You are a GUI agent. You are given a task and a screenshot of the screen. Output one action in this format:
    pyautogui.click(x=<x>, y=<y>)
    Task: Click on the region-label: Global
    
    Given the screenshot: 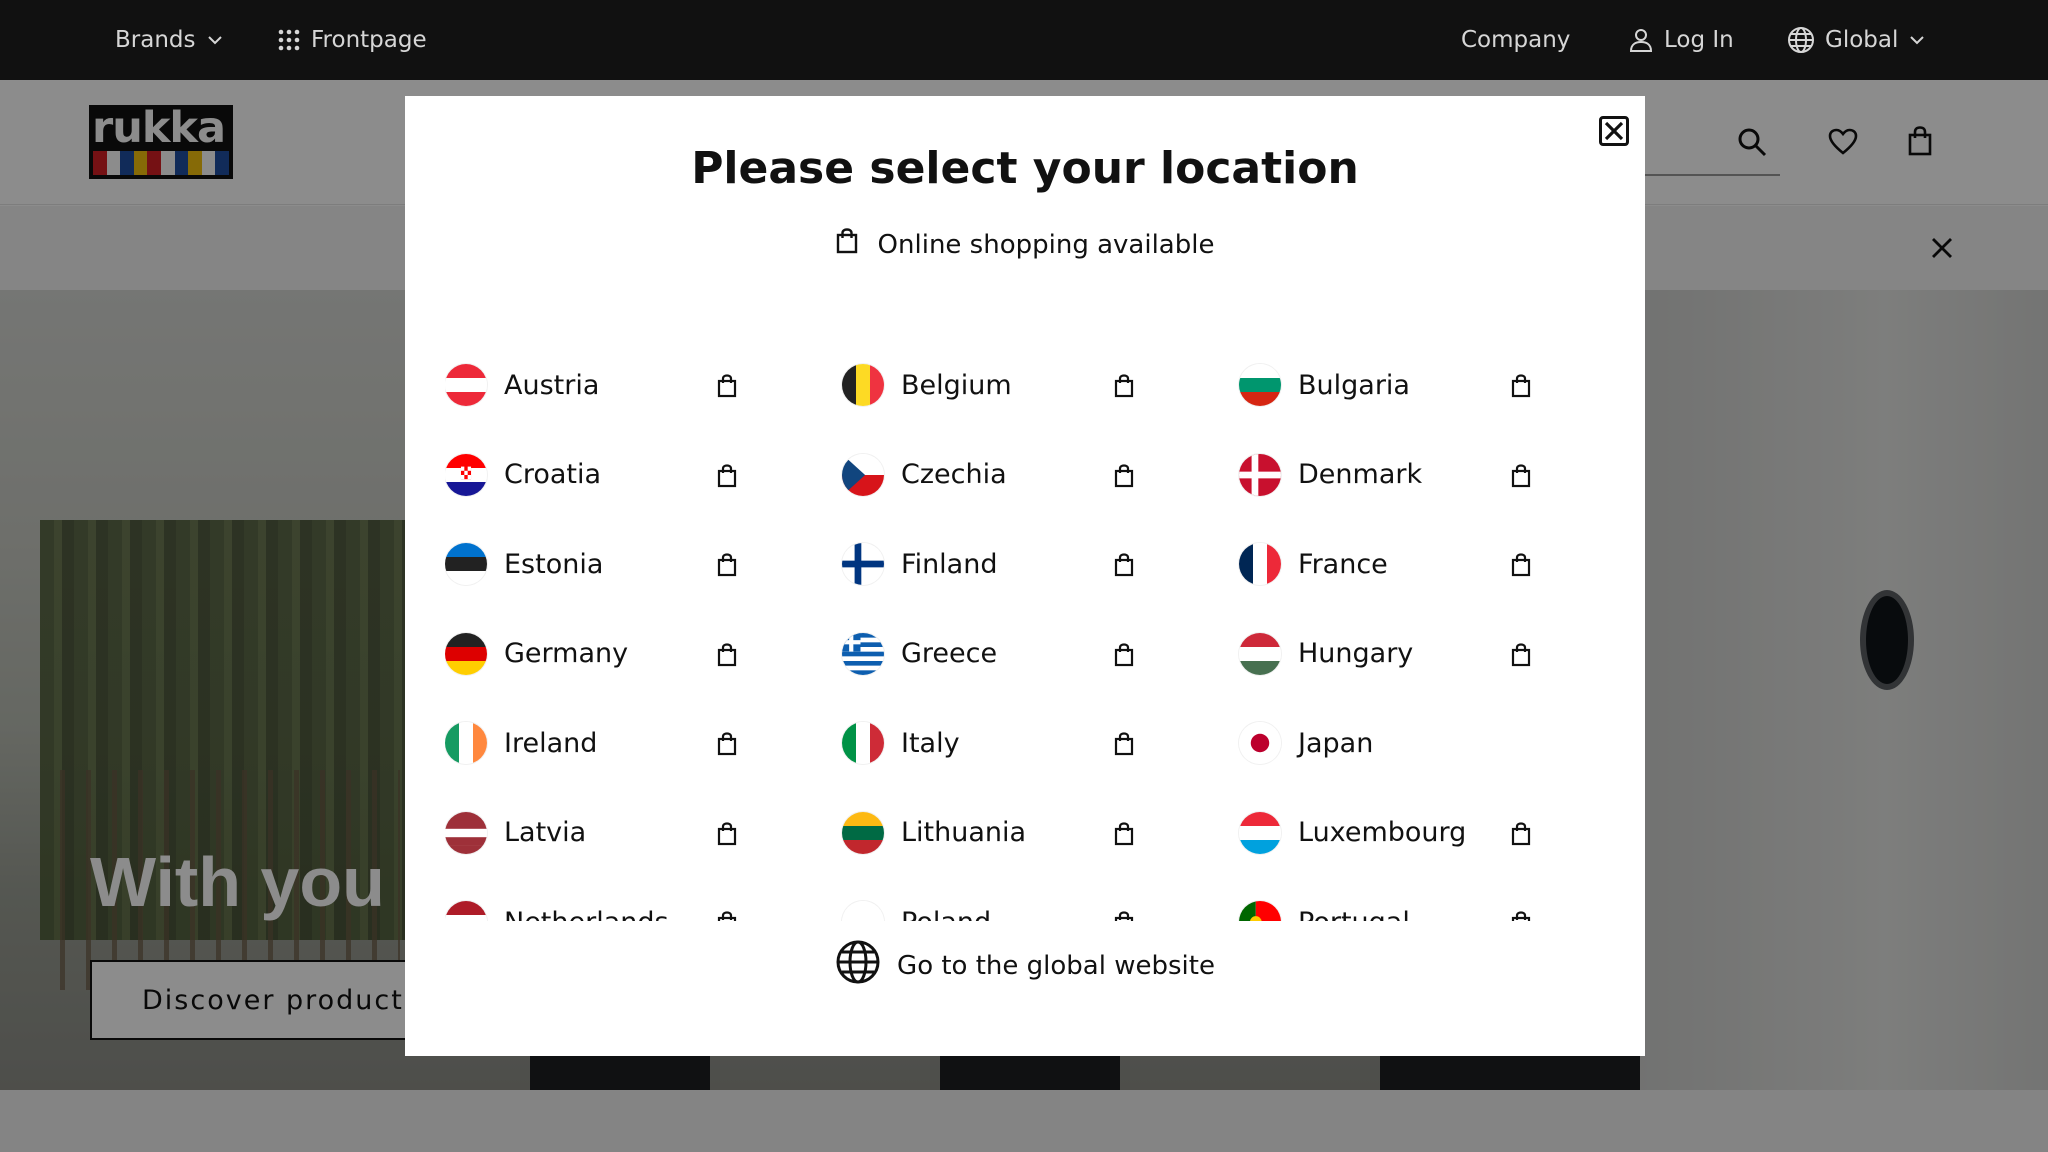 What is the action you would take?
    pyautogui.click(x=1862, y=40)
    